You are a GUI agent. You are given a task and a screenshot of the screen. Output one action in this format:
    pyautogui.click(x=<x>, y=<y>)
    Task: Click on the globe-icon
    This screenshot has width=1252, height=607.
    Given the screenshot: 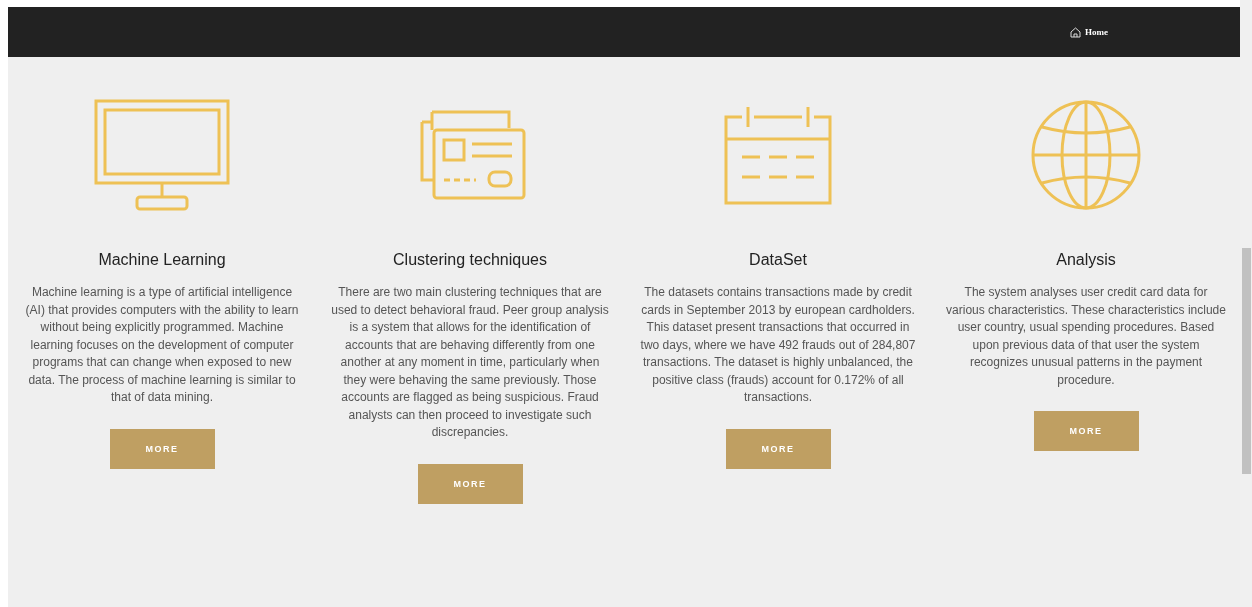 What is the action you would take?
    pyautogui.click(x=1086, y=155)
    